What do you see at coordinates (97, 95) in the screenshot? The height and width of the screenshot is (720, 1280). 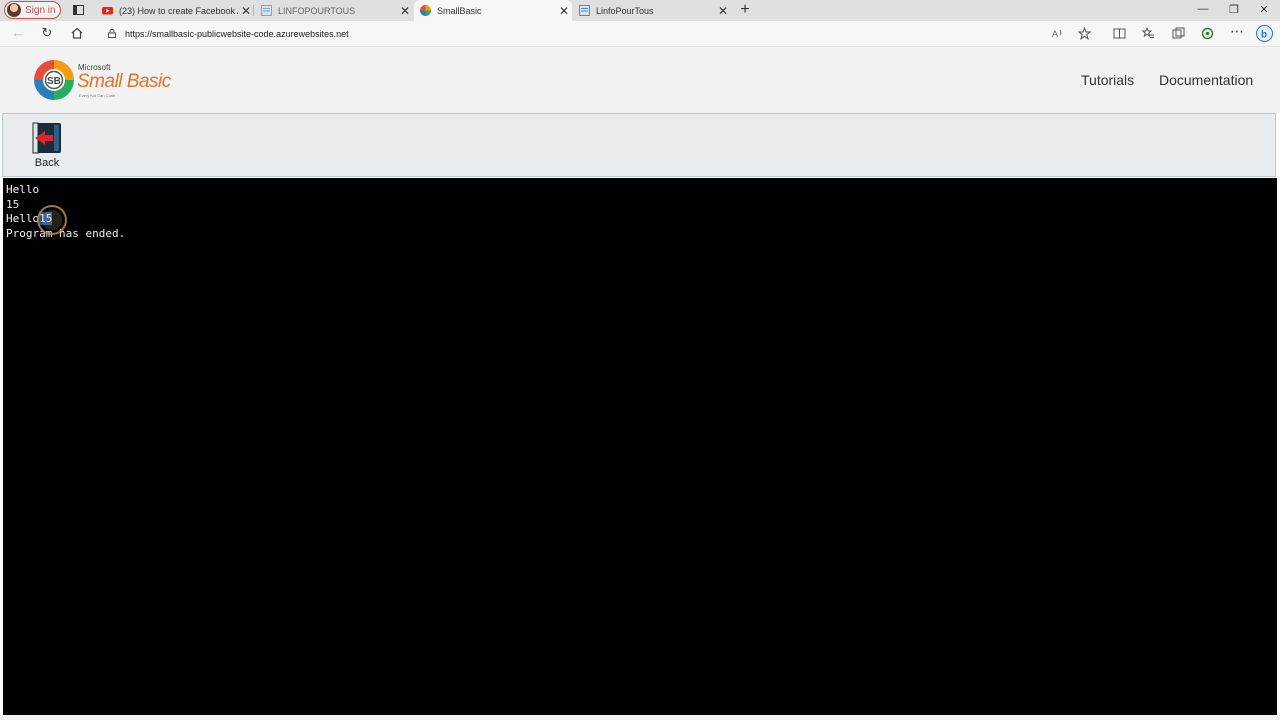 I see `logo-tagline: Every Kid Can Code` at bounding box center [97, 95].